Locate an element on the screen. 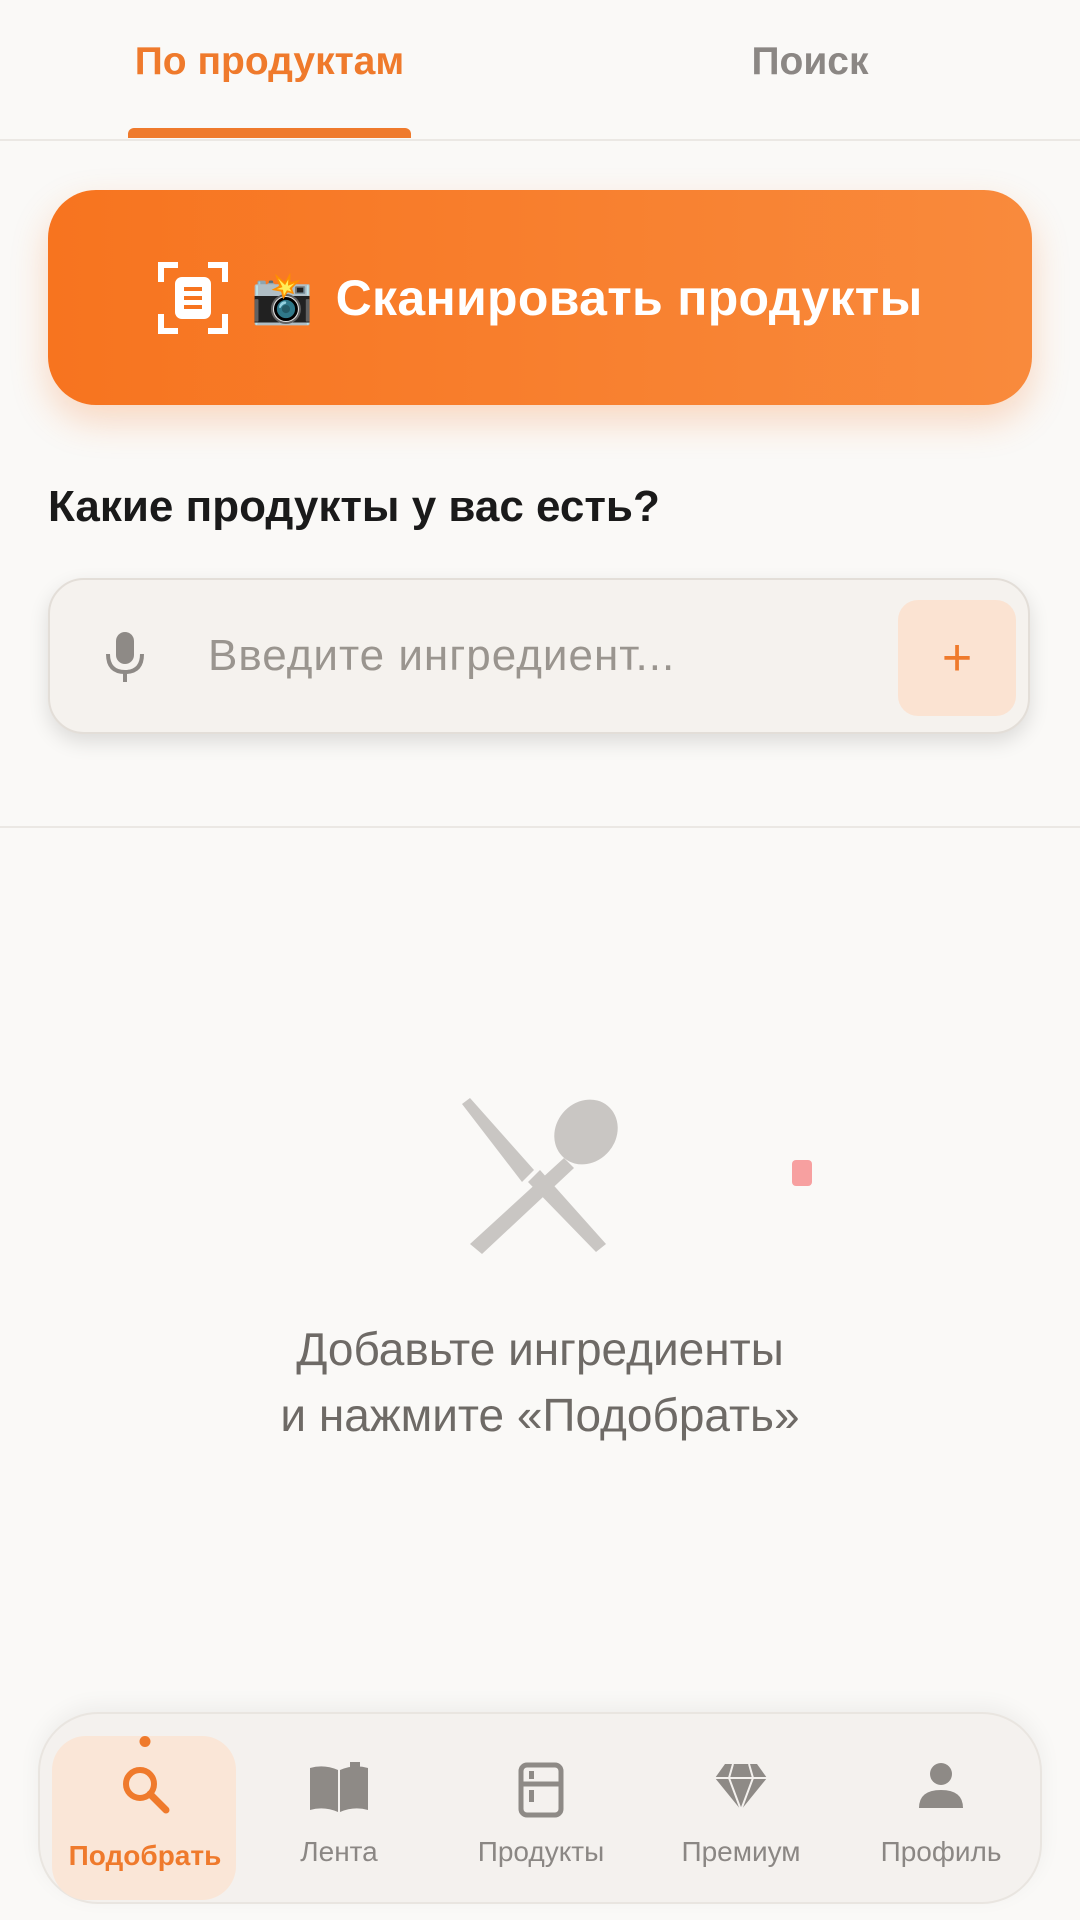 Image resolution: width=1080 pixels, height=1920 pixels. ingredient-input-container: + is located at coordinates (539, 656).